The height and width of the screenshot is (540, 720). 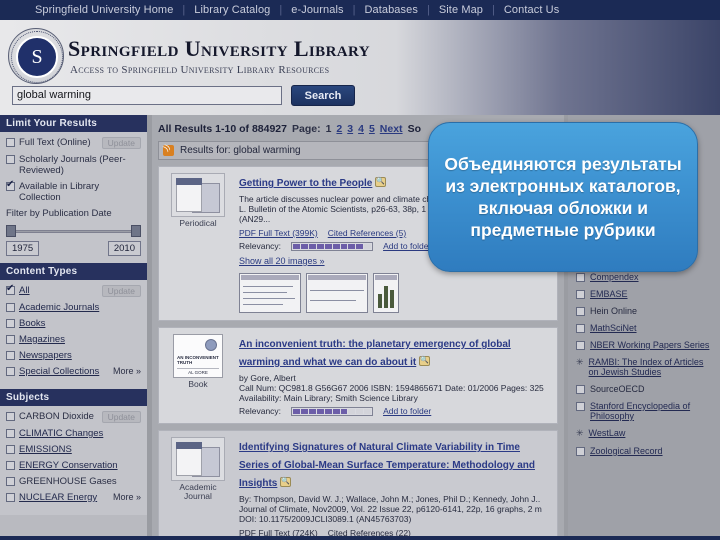 I want to click on year-to-input: 2010, so click(x=124, y=248).